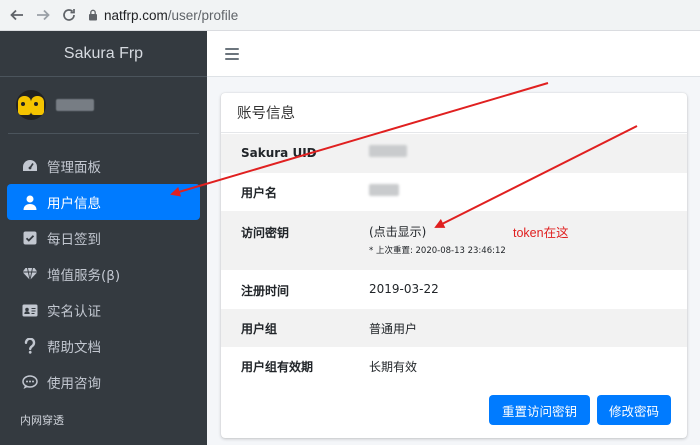 The width and height of the screenshot is (700, 445). What do you see at coordinates (103, 202) in the screenshot?
I see `sidebar-item-user-info: 用户信息` at bounding box center [103, 202].